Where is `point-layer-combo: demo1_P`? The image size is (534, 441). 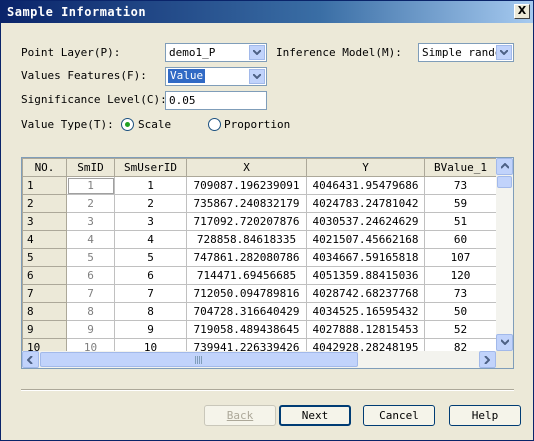
point-layer-combo: demo1_P is located at coordinates (216, 52).